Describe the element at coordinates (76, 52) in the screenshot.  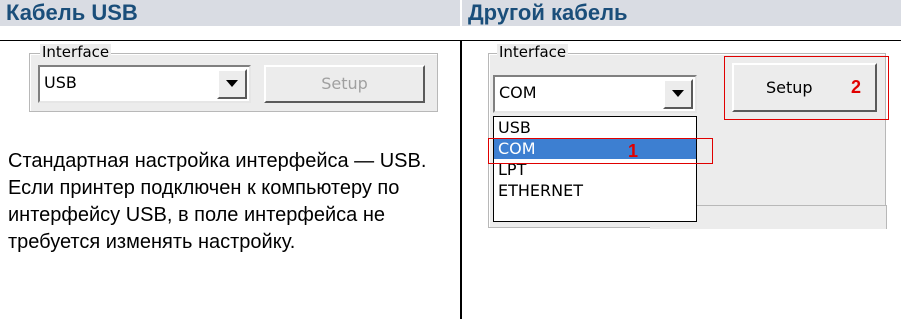
I see `left-interface-legend: Interface` at that location.